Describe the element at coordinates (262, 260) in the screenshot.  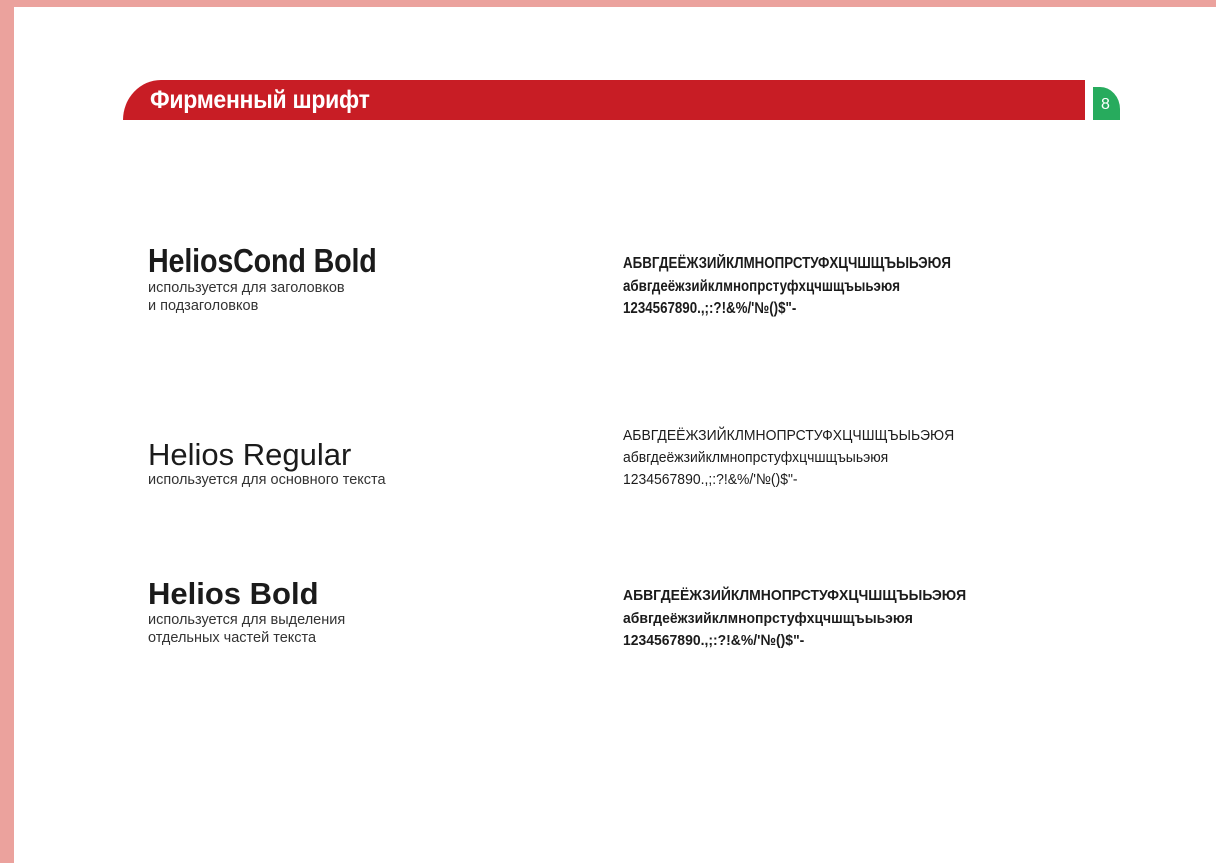
I see `font-name: HeliosCond Bold` at that location.